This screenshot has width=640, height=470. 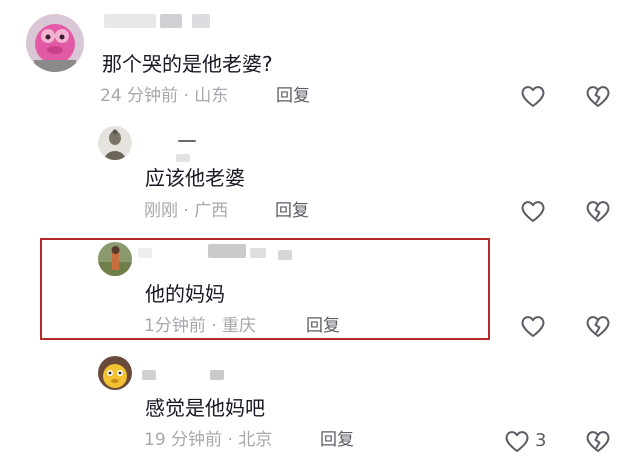 I want to click on comment-location: 重庆, so click(x=239, y=326).